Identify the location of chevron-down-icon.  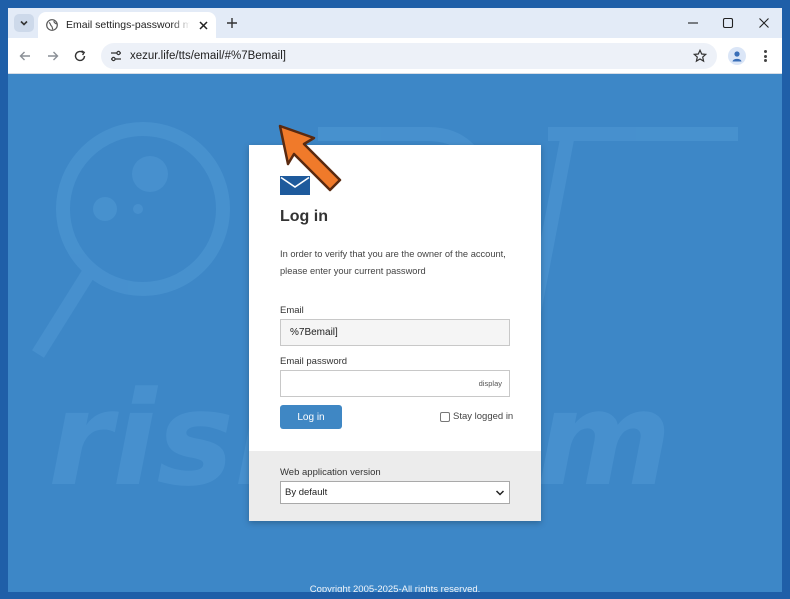
(500, 493).